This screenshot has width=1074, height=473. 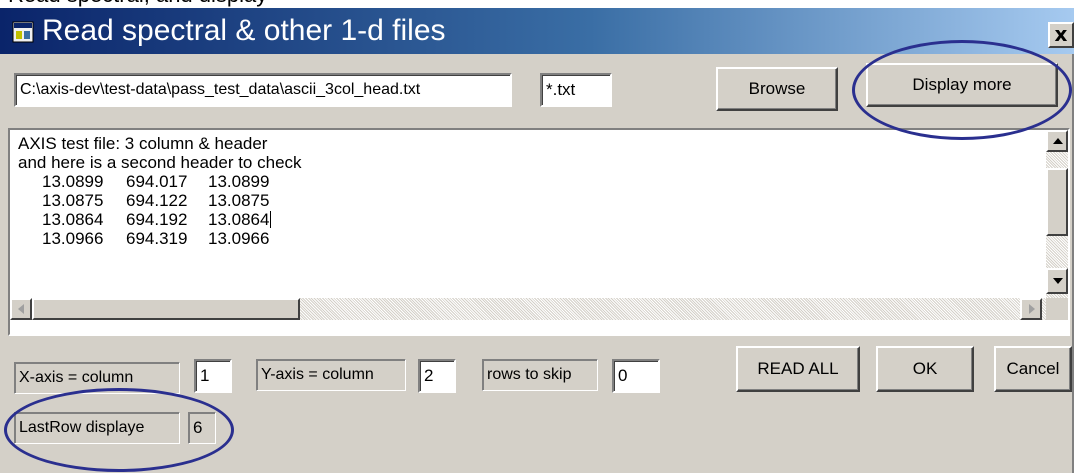 I want to click on read-all-button: READ ALL, so click(x=798, y=369).